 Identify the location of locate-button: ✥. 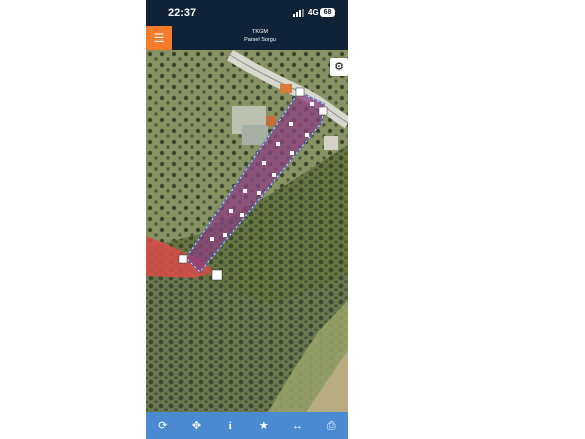
(196, 426).